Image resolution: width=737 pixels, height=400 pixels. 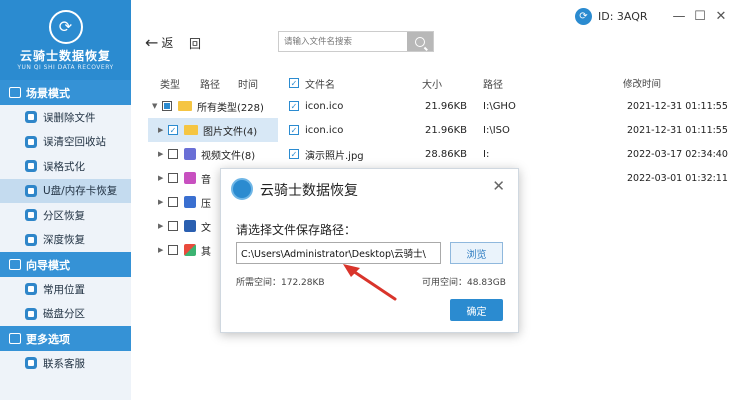 What do you see at coordinates (280, 283) in the screenshot?
I see `needed-space: 所需空间：172.28KB` at bounding box center [280, 283].